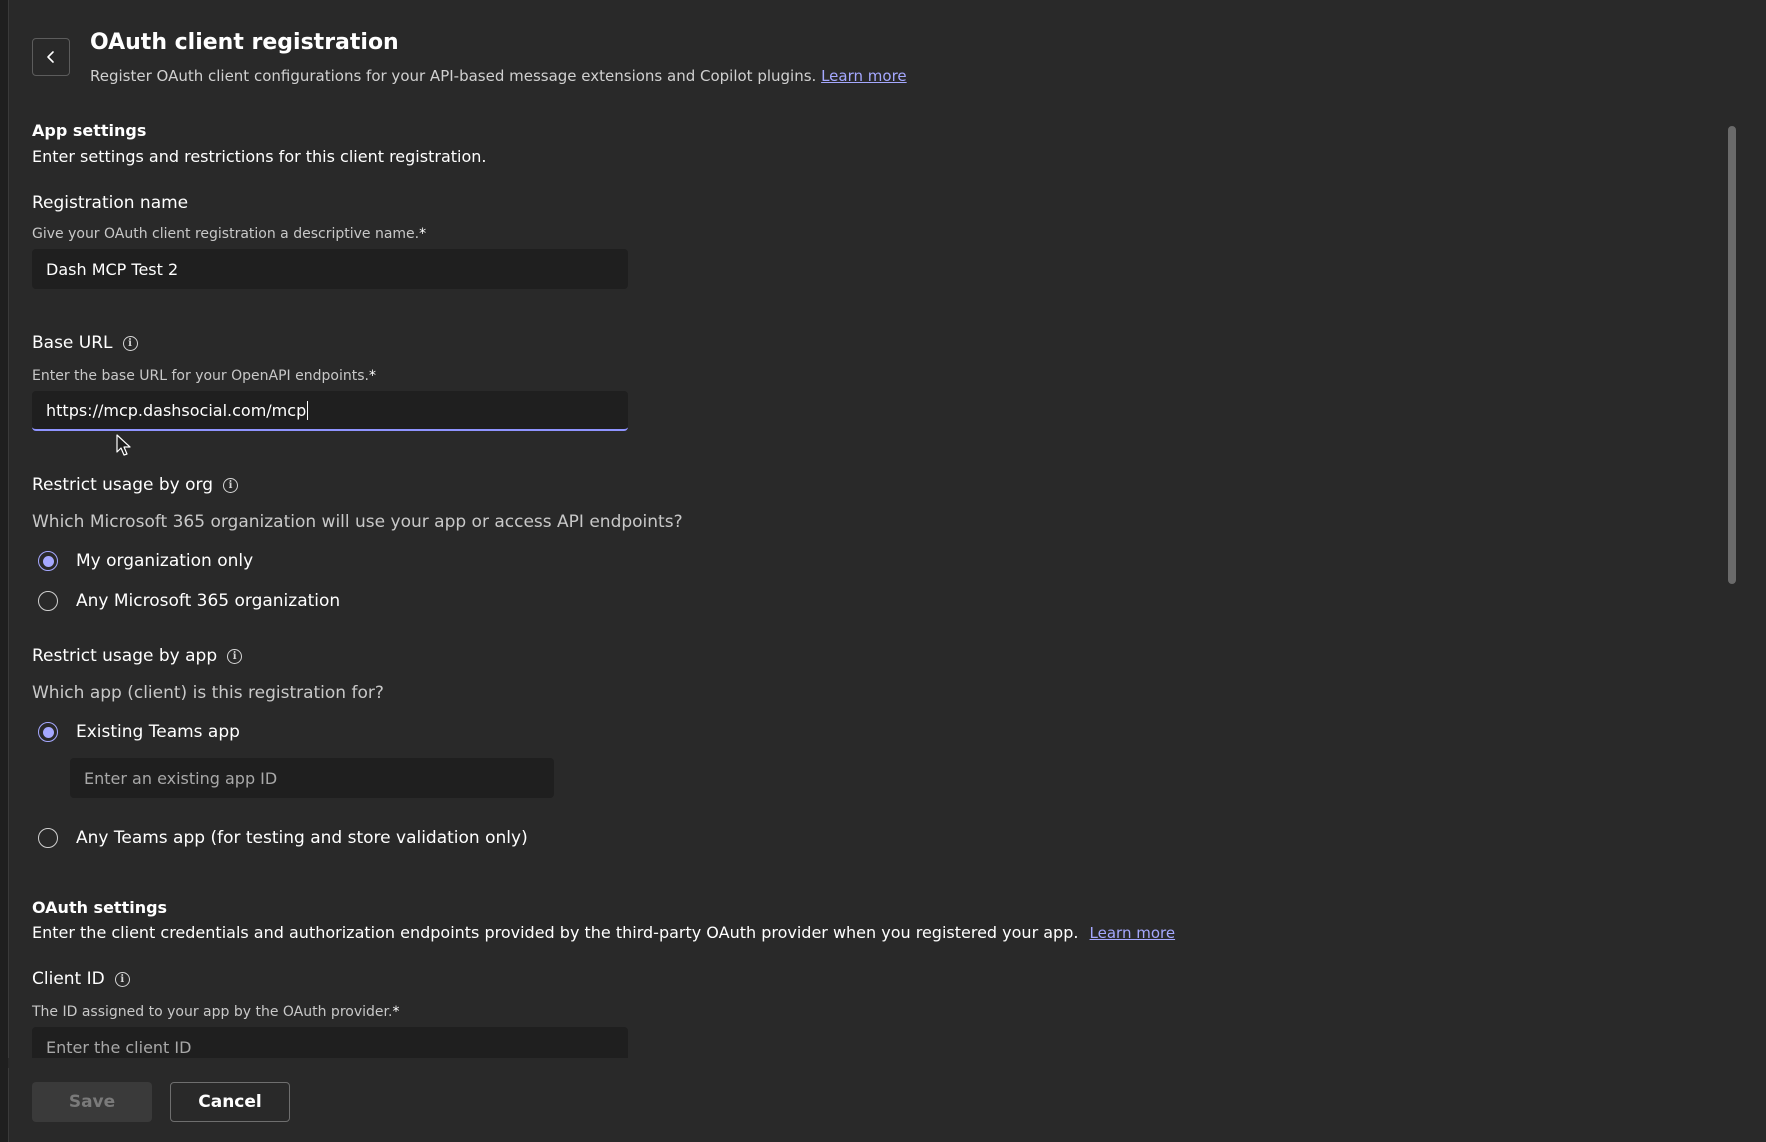 The image size is (1766, 1142). What do you see at coordinates (68, 979) in the screenshot?
I see `client-id-label-text: Client ID` at bounding box center [68, 979].